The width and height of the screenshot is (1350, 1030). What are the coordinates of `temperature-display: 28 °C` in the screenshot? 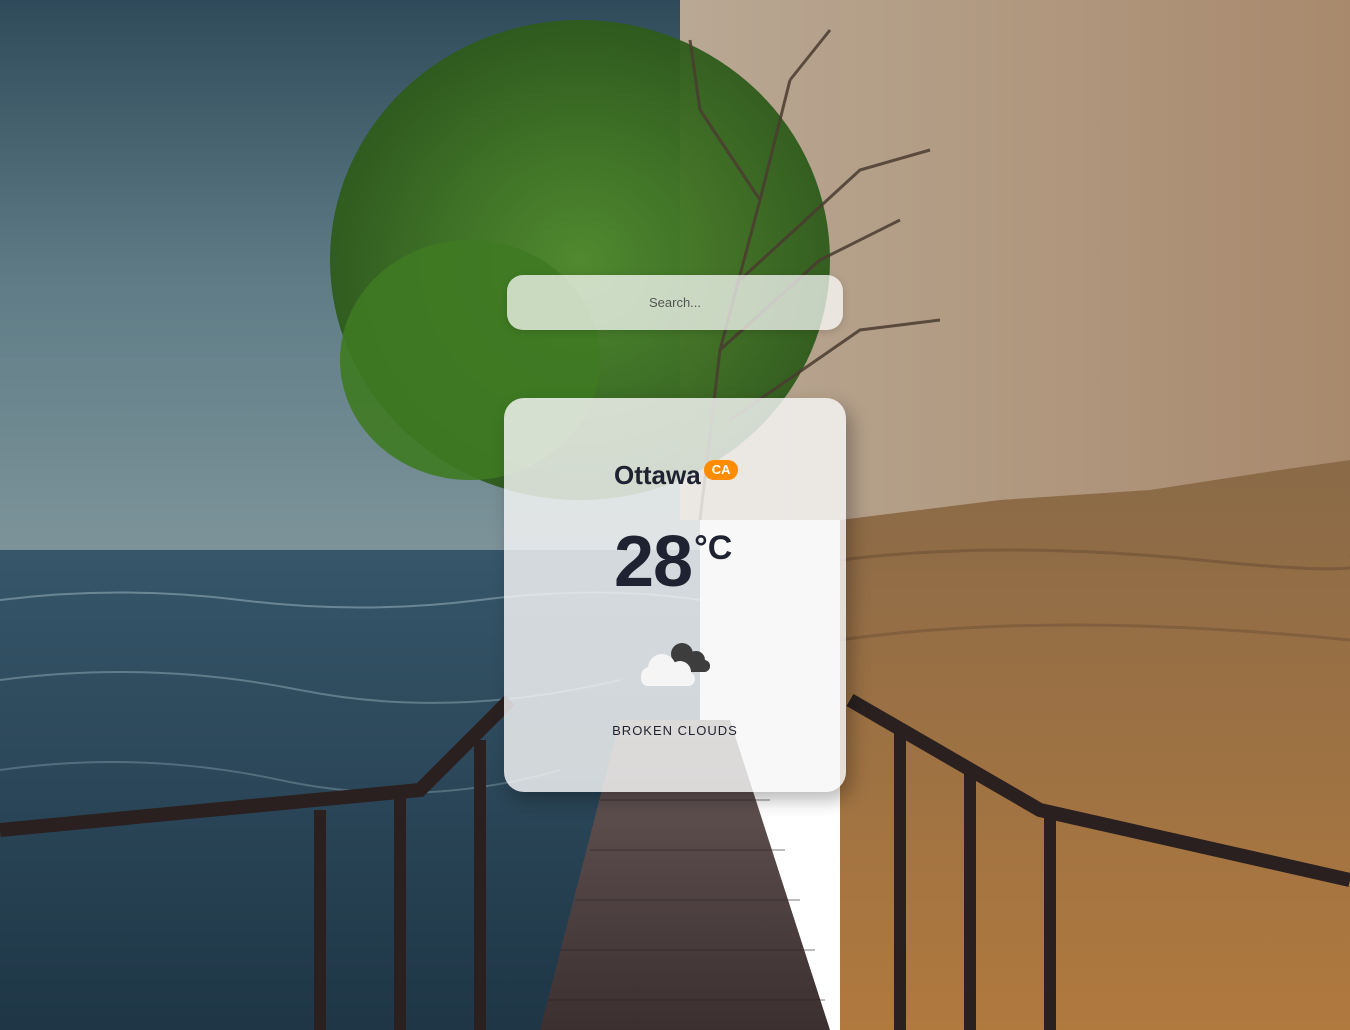 It's located at (673, 562).